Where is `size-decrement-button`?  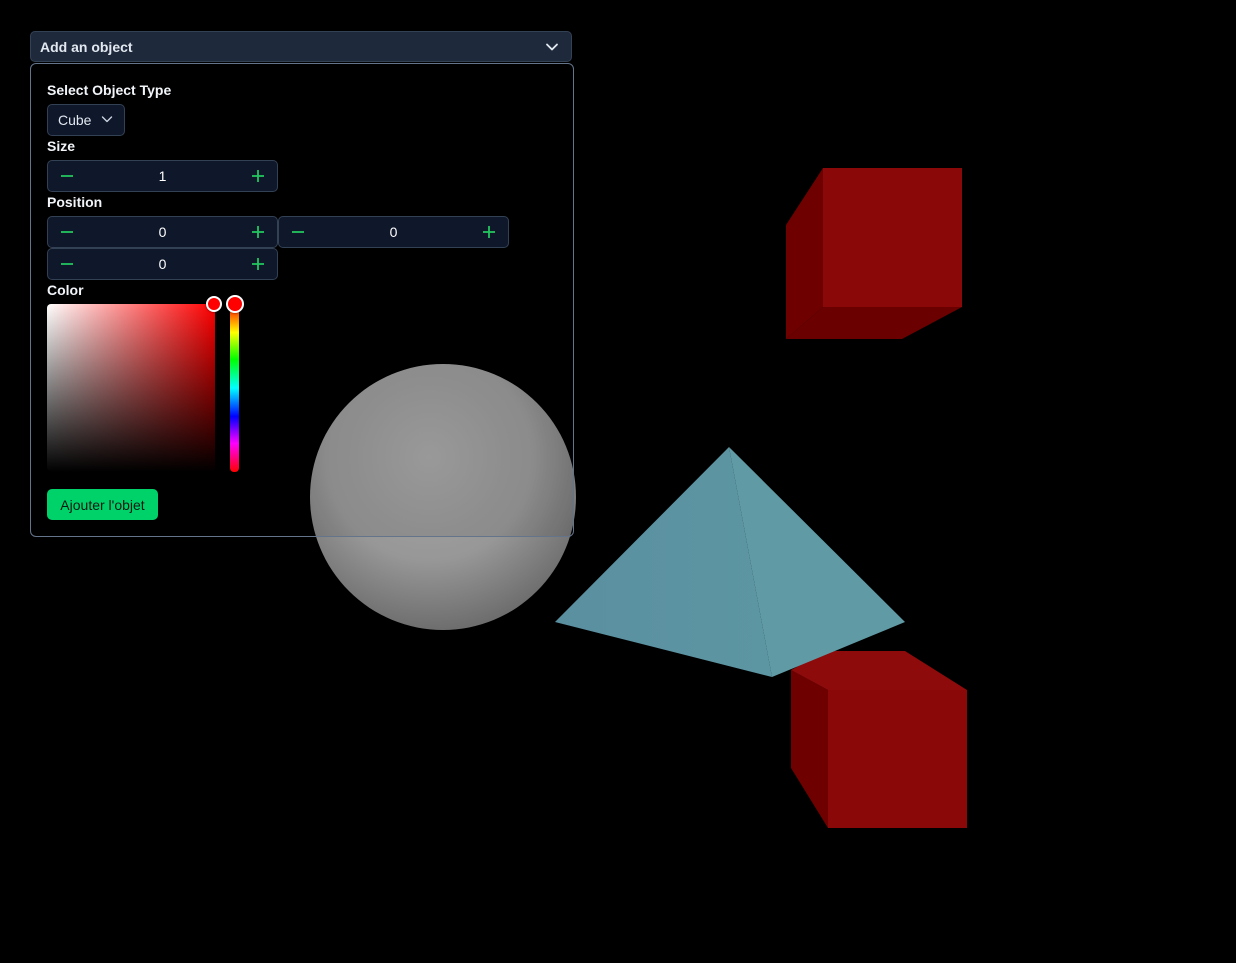 size-decrement-button is located at coordinates (67, 176).